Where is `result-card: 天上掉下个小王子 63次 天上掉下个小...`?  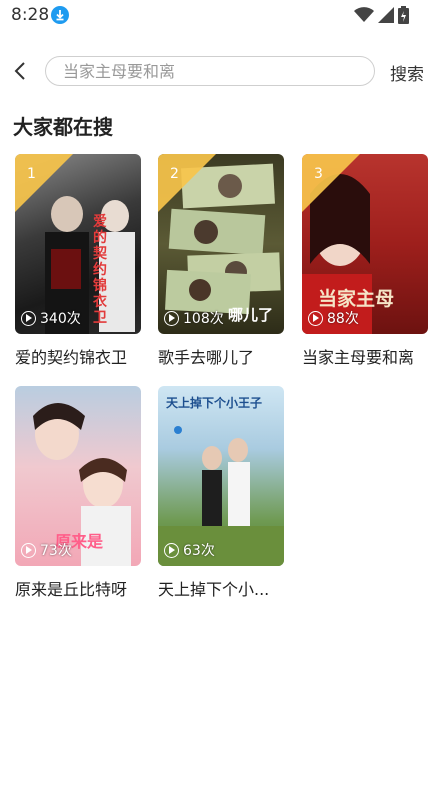 result-card: 天上掉下个小王子 63次 天上掉下个小... is located at coordinates (221, 493).